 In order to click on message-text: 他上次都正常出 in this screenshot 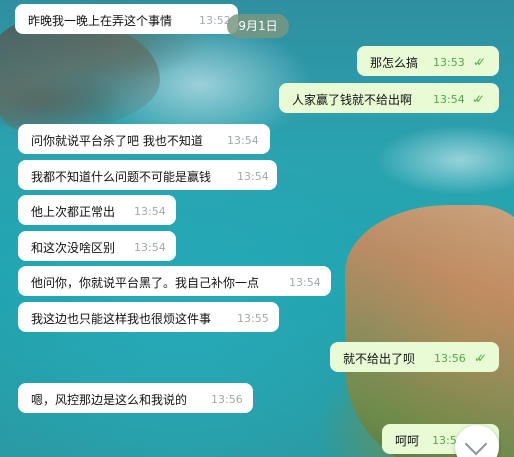, I will do `click(73, 212)`.